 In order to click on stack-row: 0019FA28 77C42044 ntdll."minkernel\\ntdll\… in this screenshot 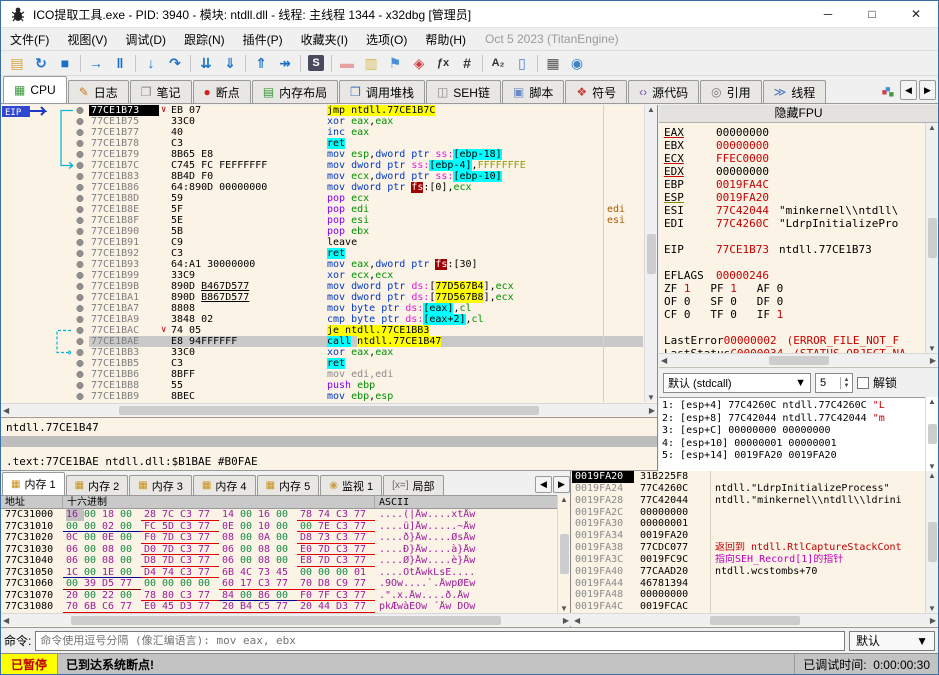, I will do `click(748, 500)`.